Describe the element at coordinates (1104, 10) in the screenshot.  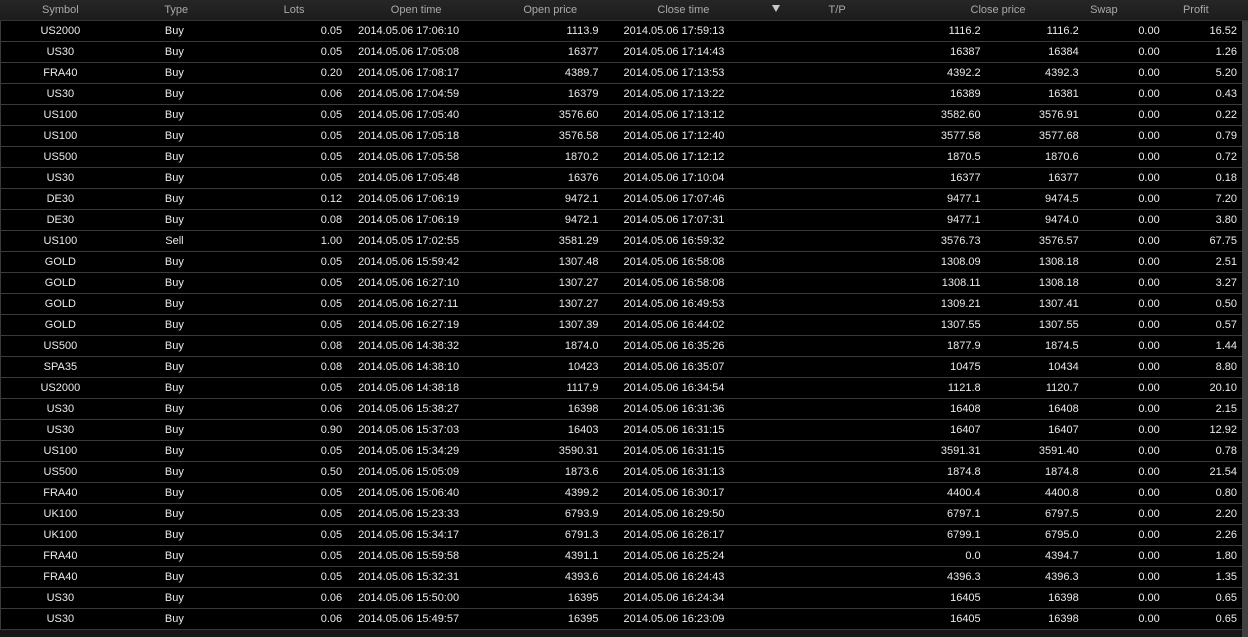
I see `column-header-swap: Swap` at that location.